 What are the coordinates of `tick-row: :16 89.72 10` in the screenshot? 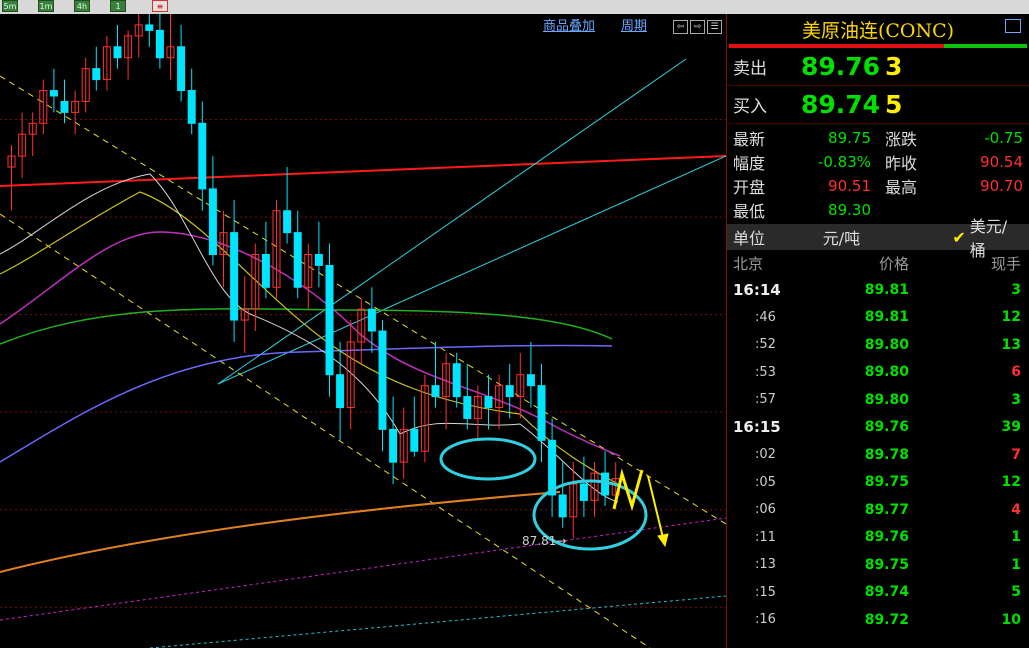 It's located at (878, 620).